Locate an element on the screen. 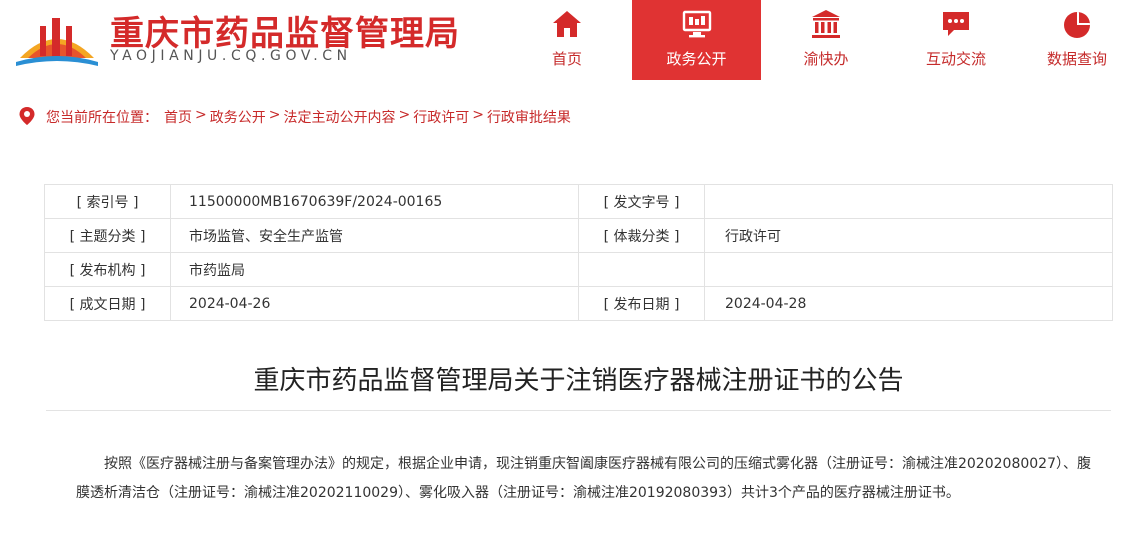 Image resolution: width=1133 pixels, height=536 pixels. table-row: [ 主题分类 ] 市场监管、安全生产监管 [ 体裁分类 ] 行政许可 is located at coordinates (578, 235).